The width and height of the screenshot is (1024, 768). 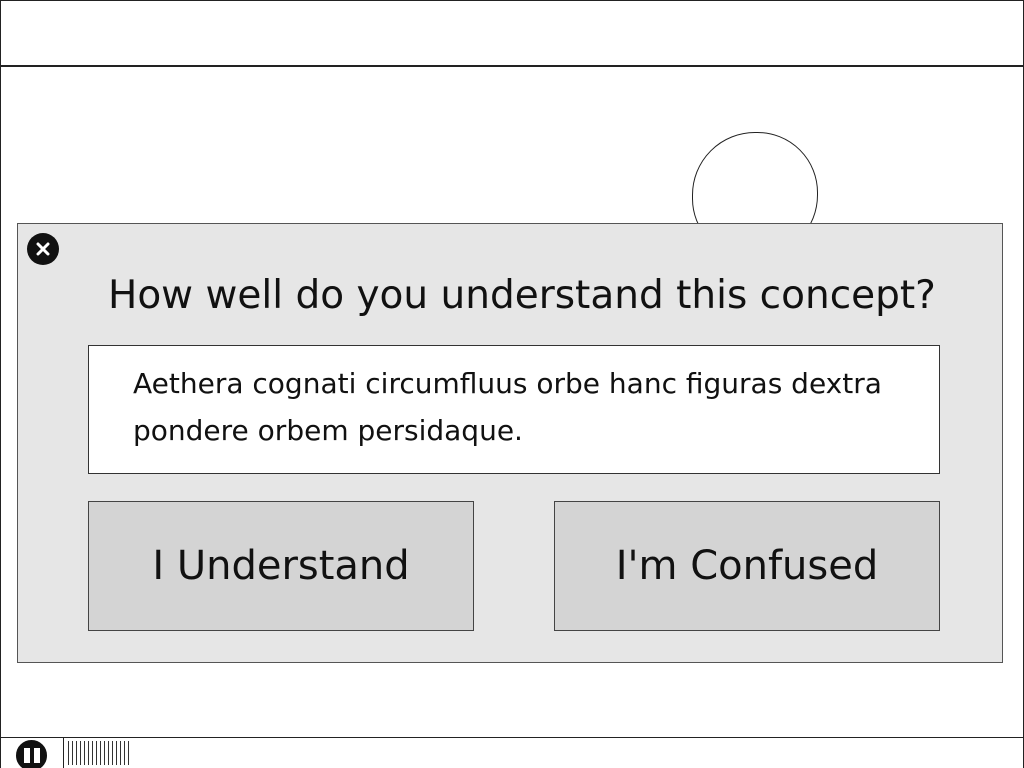 I want to click on pause-bar-right, so click(x=36, y=755).